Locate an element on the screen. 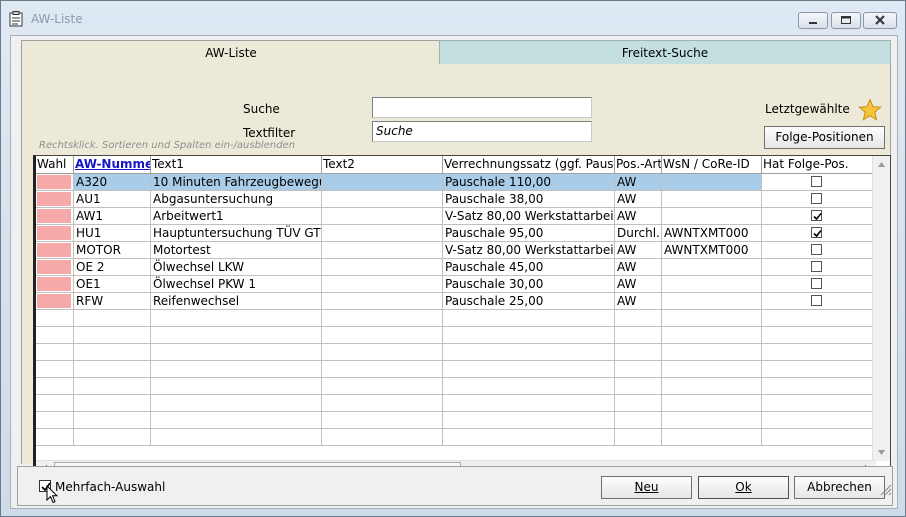 Image resolution: width=906 pixels, height=517 pixels. scroll-up-icon is located at coordinates (881, 164).